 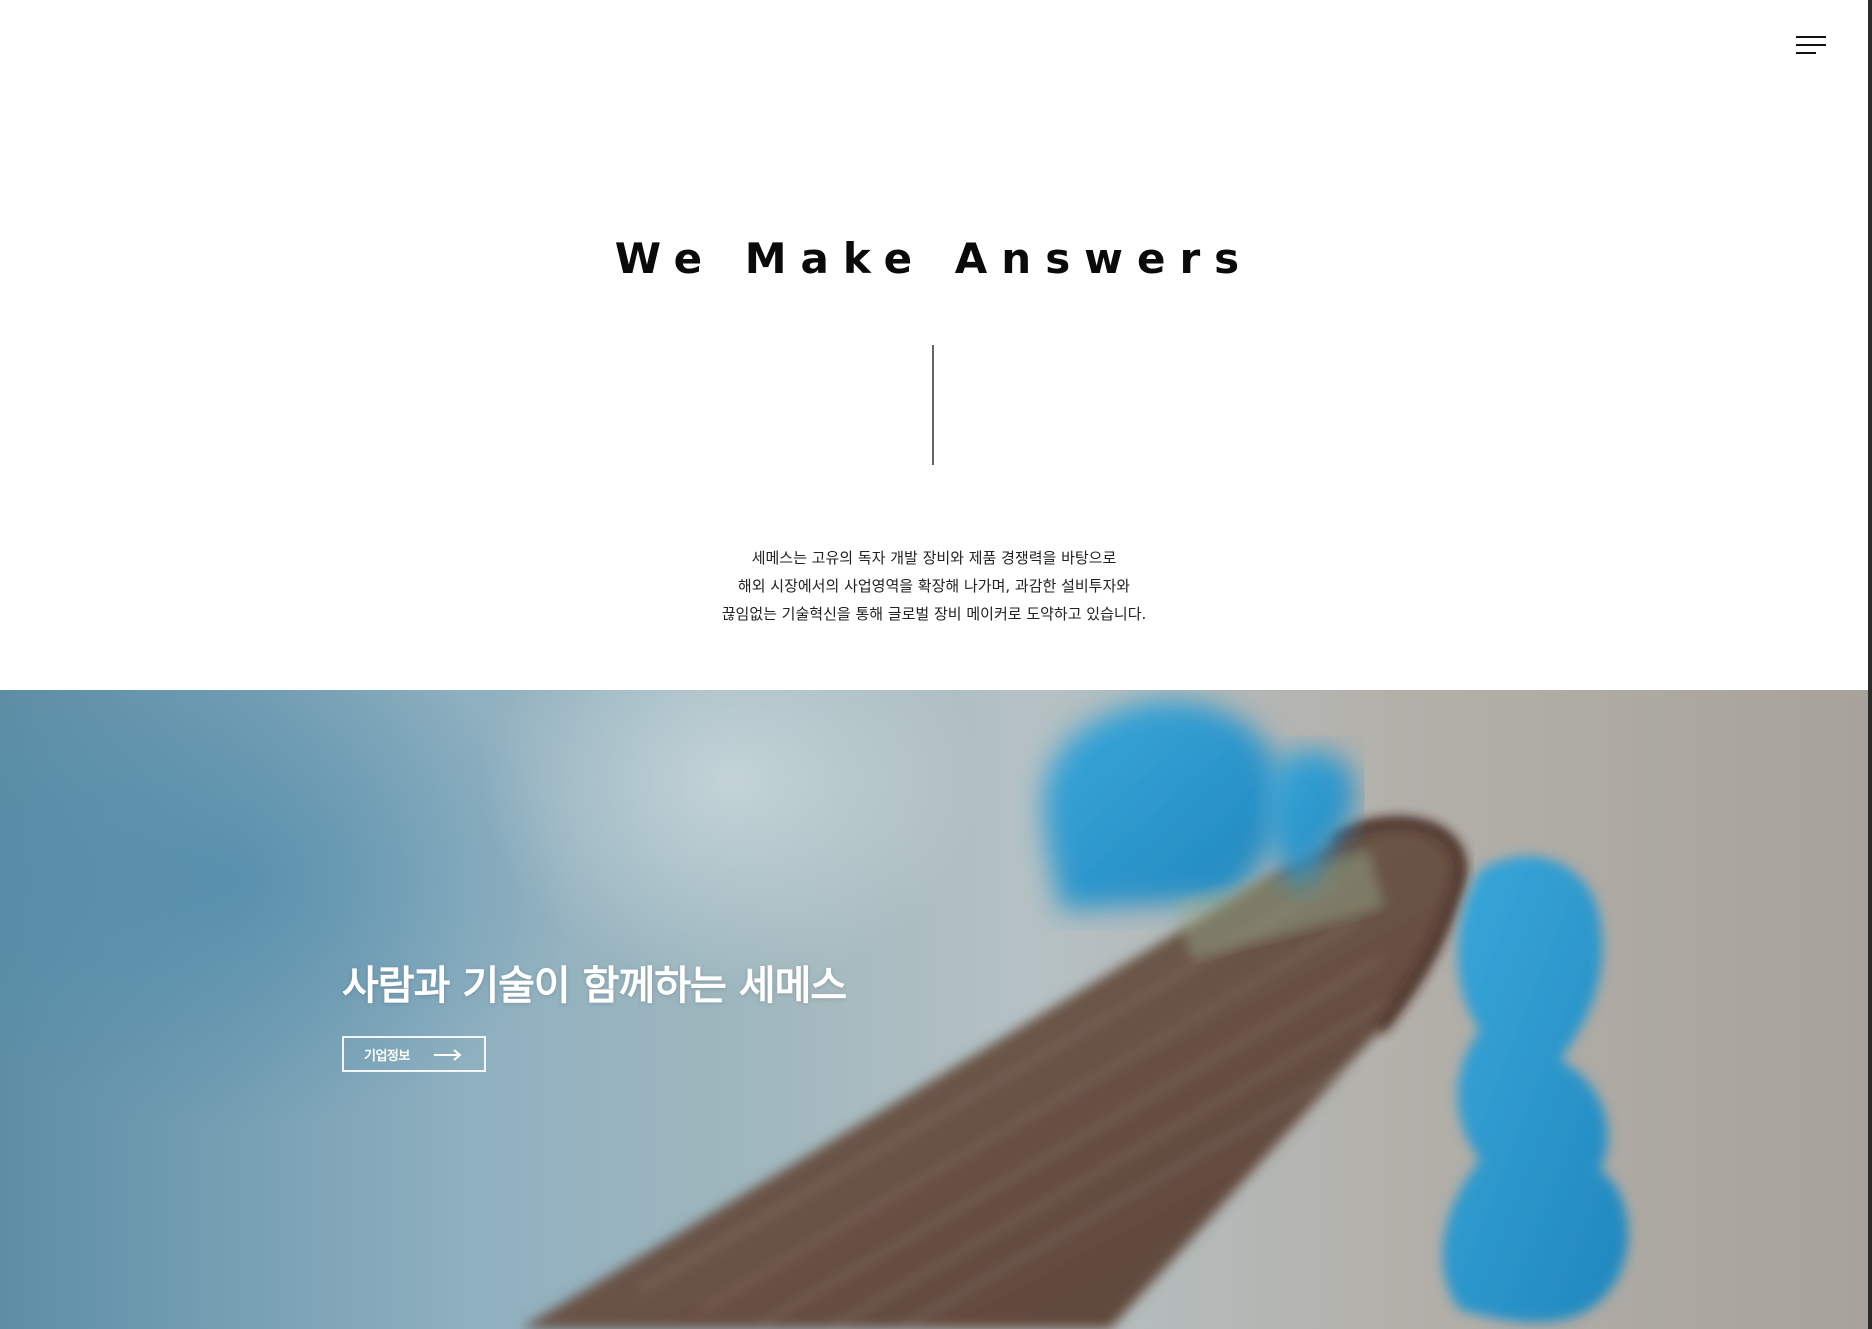 I want to click on intro-line: 끊임없는 기술혁신을 통해 글로벌 장비 메이커로 도약하고 있습니다., so click(x=934, y=614).